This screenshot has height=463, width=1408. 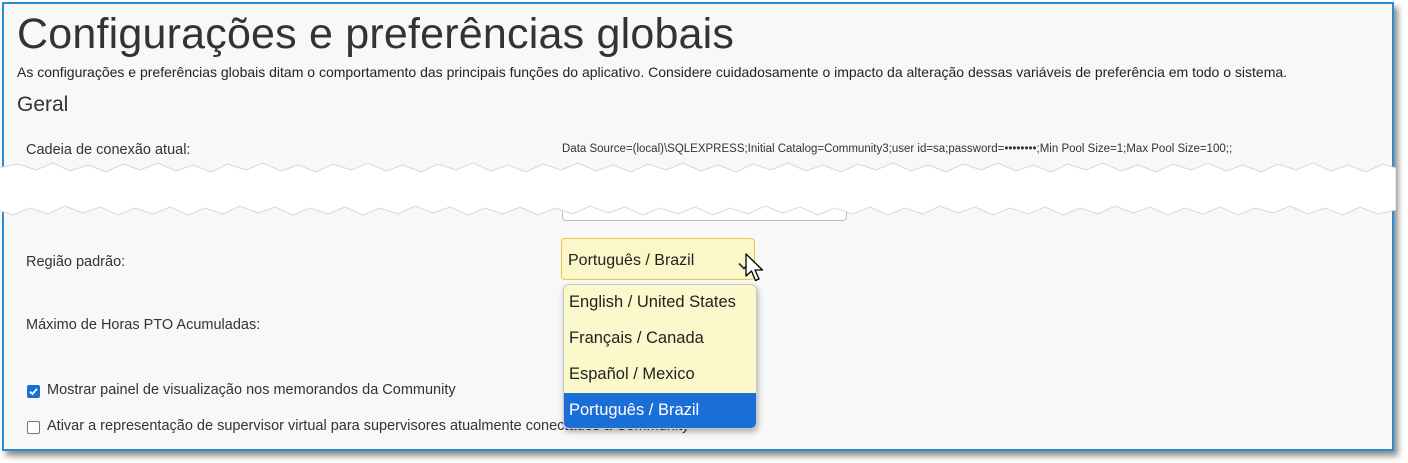 What do you see at coordinates (756, 270) in the screenshot?
I see `mouse-pointer-icon` at bounding box center [756, 270].